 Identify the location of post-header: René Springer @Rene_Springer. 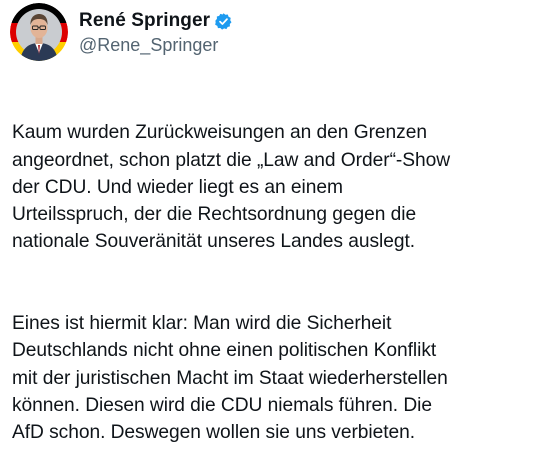
(121, 32).